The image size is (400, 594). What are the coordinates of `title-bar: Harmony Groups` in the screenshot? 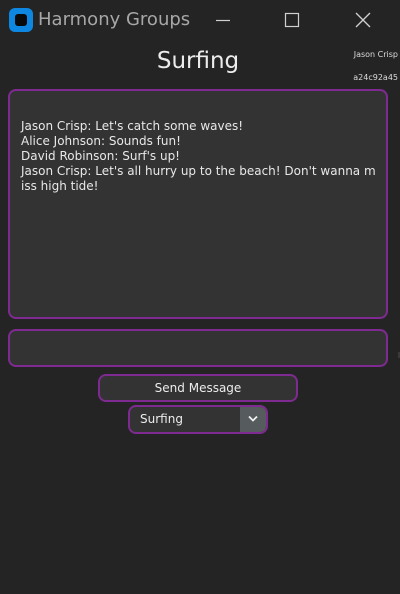 It's located at (200, 20).